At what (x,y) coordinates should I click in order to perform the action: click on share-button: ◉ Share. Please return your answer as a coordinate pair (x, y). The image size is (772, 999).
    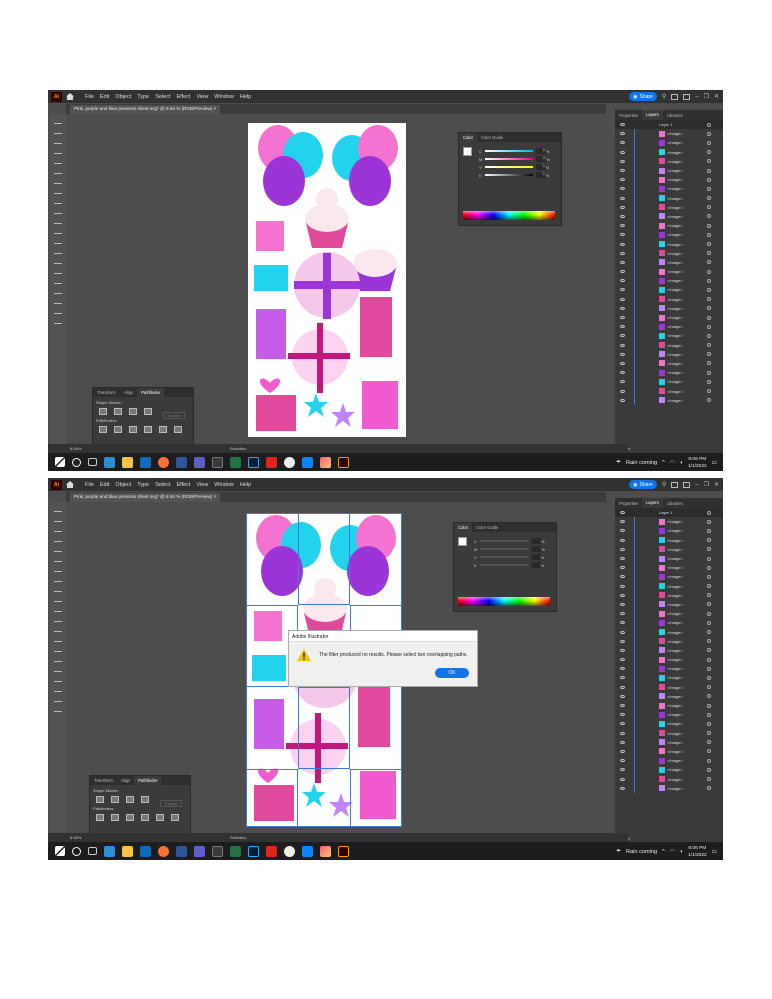
    Looking at the image, I should click on (643, 96).